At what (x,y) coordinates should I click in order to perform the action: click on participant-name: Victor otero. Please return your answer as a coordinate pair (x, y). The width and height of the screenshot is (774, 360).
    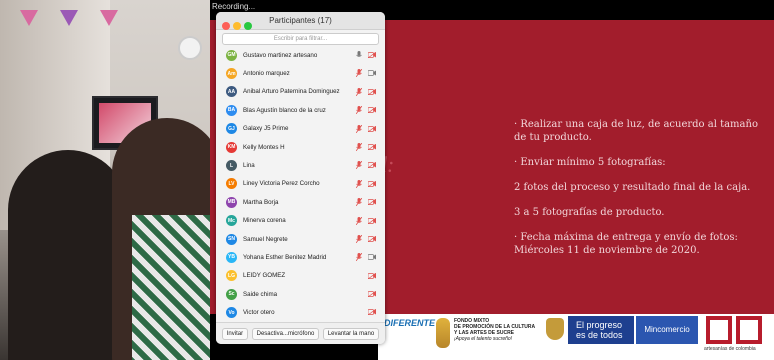
    Looking at the image, I should click on (259, 313).